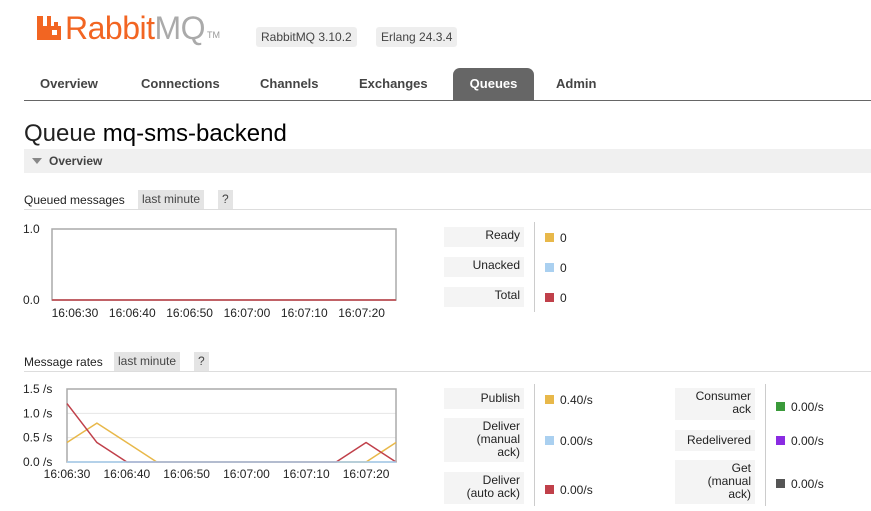 This screenshot has height=511, width=871. I want to click on rates-left-divider, so click(534, 445).